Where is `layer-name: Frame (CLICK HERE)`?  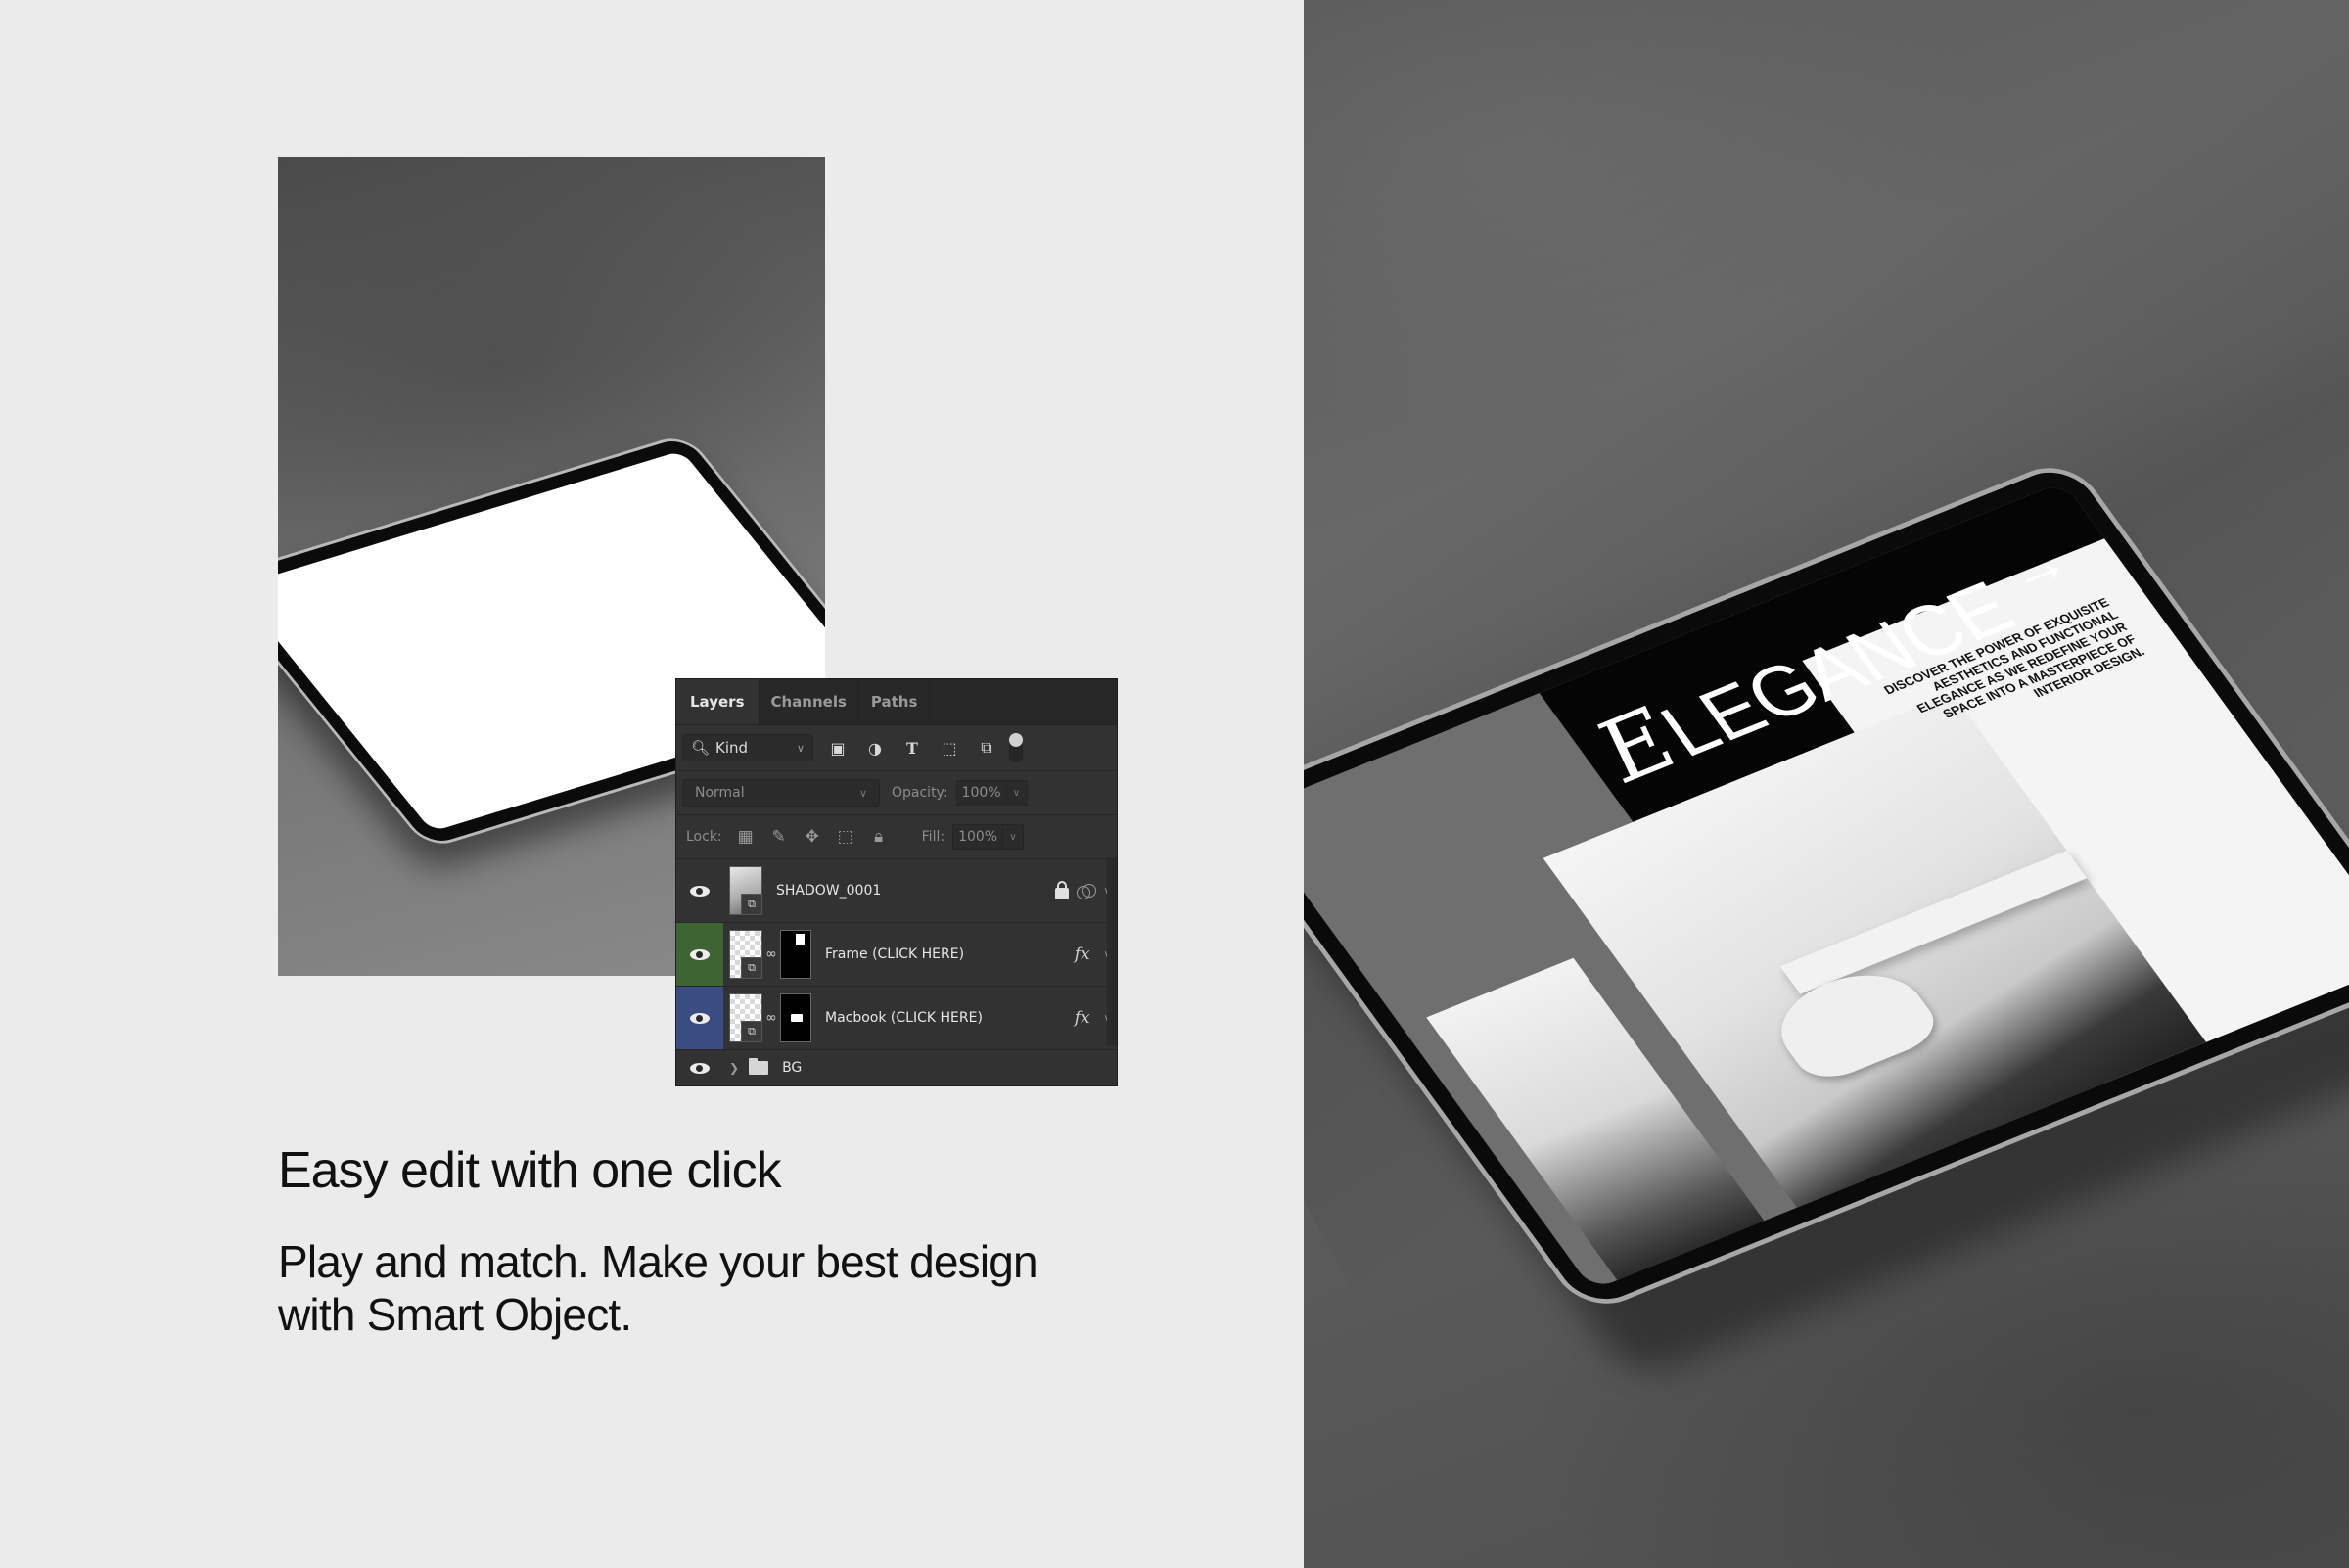
layer-name: Frame (CLICK HERE) is located at coordinates (895, 954).